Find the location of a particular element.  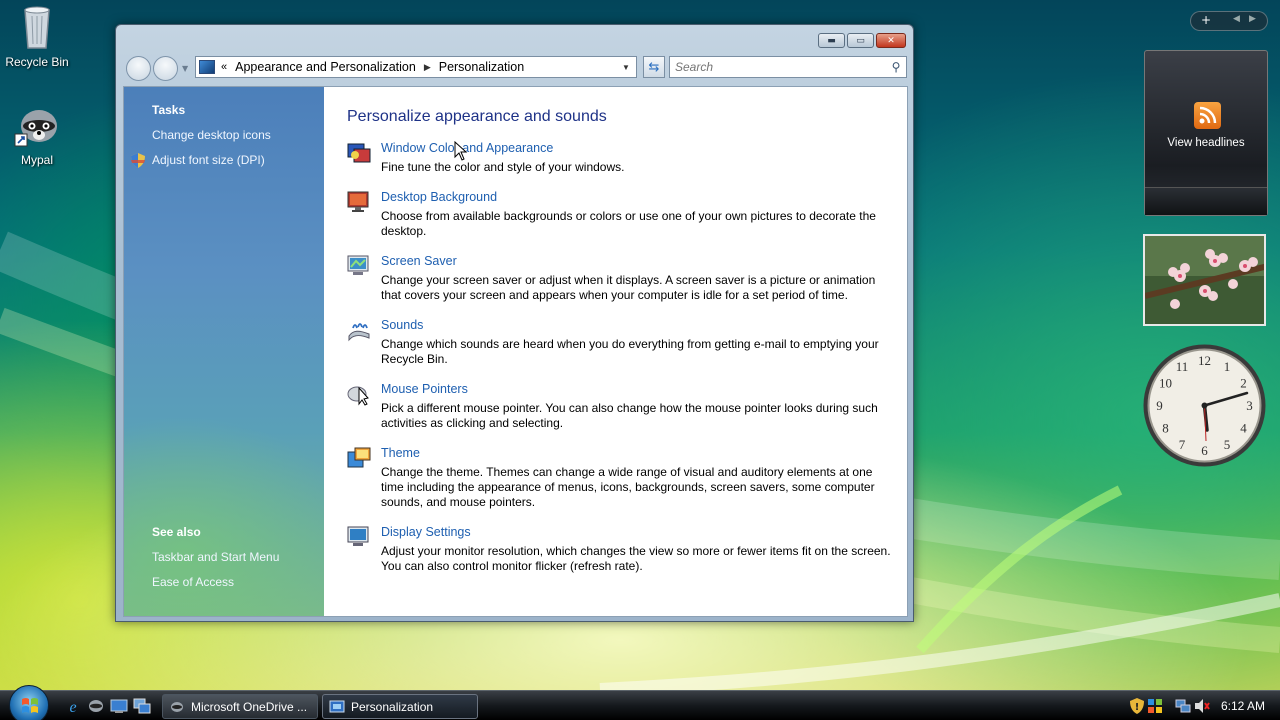

desktop-icon-label: Mypal is located at coordinates (36, 160).